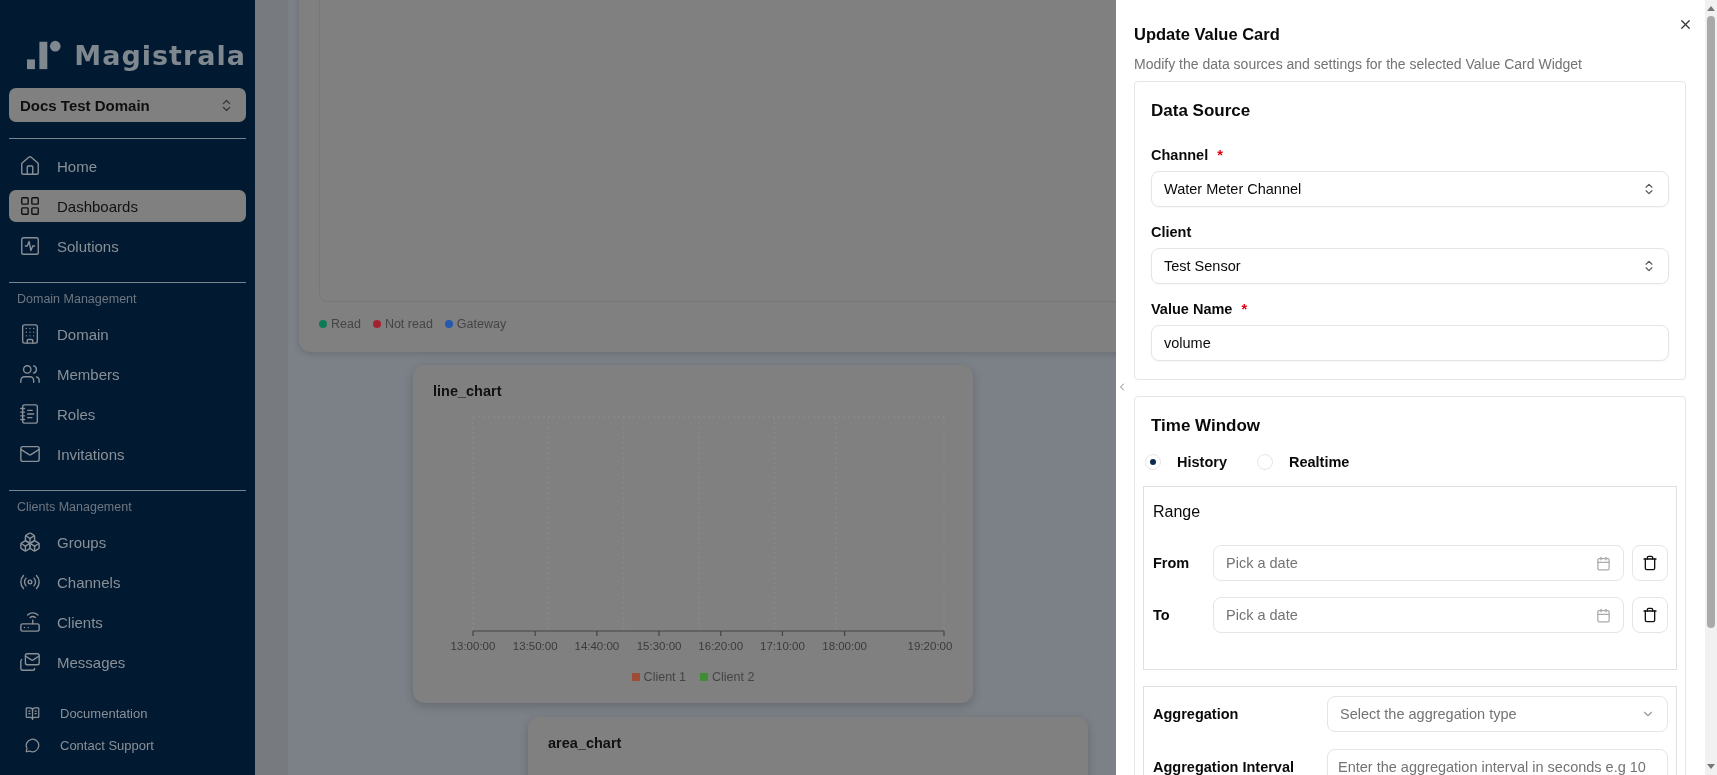 The height and width of the screenshot is (775, 1717). Describe the element at coordinates (1497, 762) in the screenshot. I see `input-field: Enter the aggregation interval in seconds e.g 10` at that location.